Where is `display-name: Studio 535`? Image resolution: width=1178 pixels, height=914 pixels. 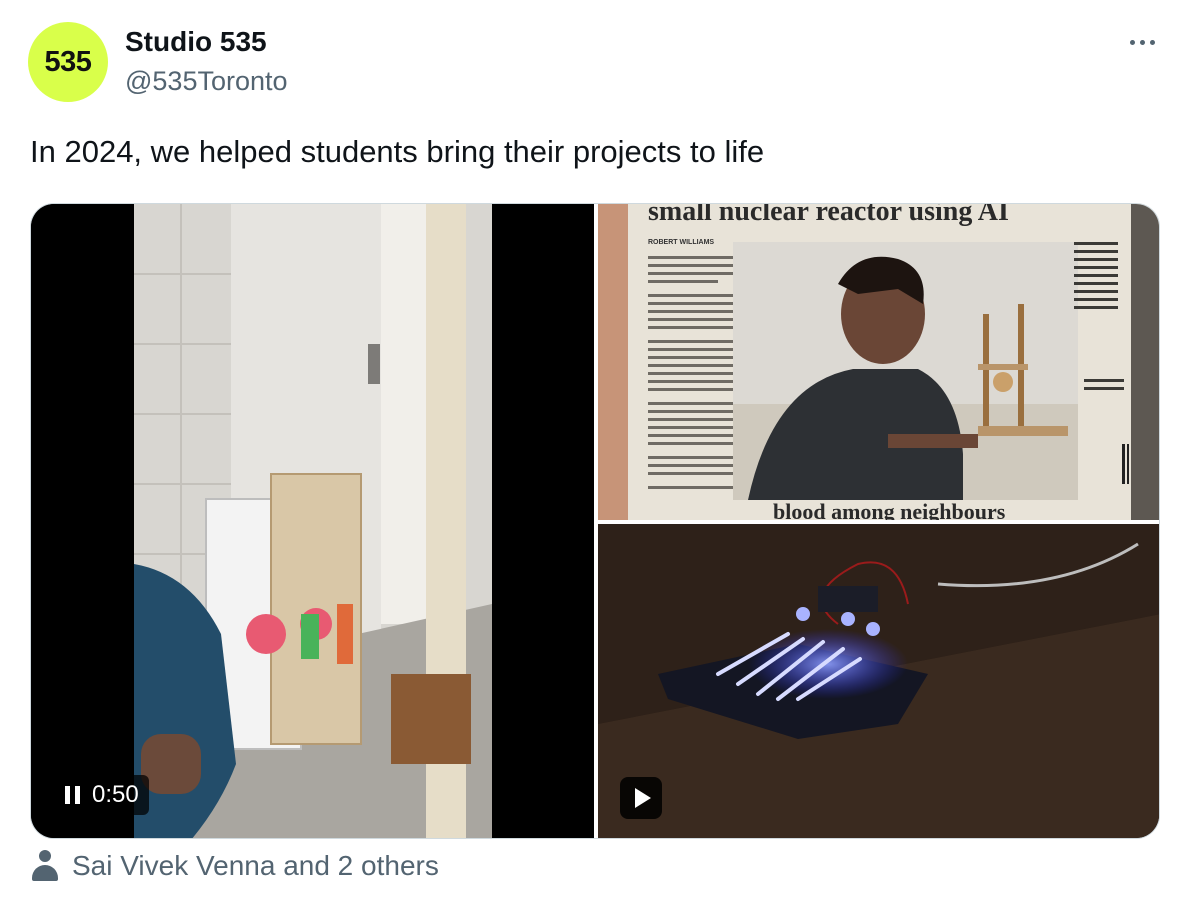 display-name: Studio 535 is located at coordinates (196, 42).